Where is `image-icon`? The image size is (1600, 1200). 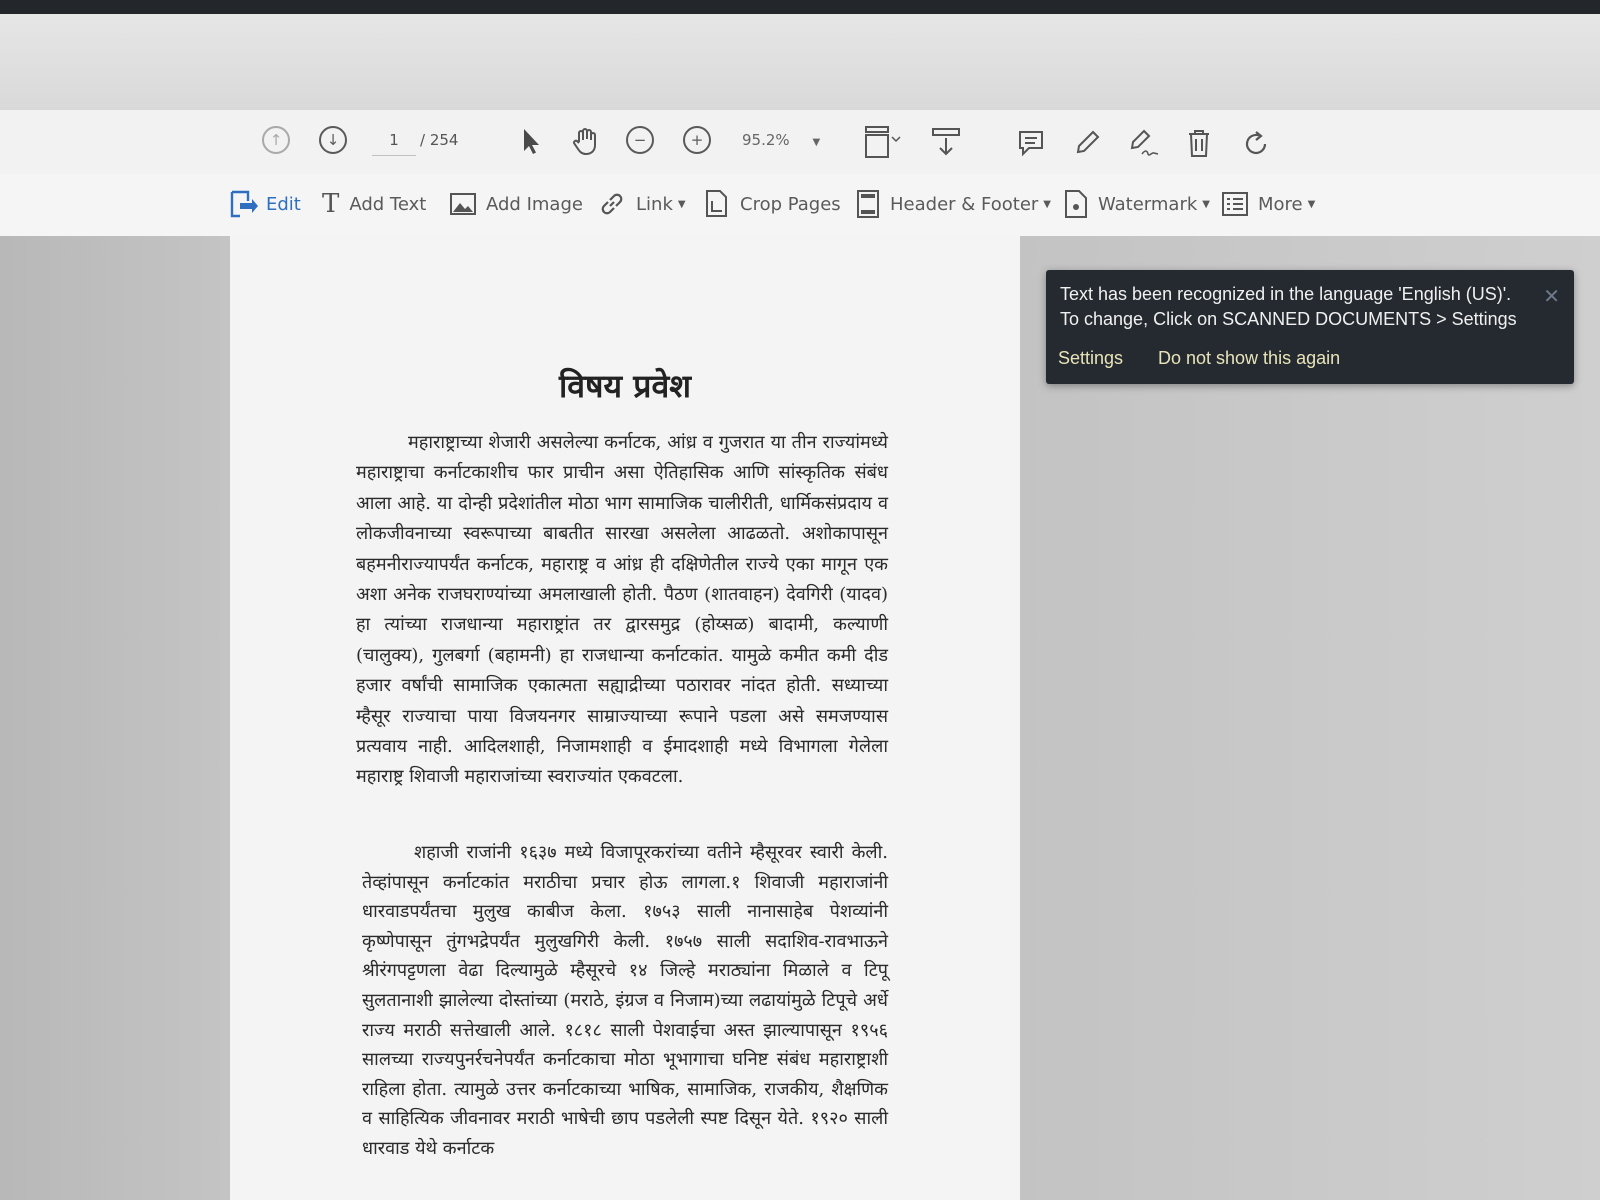
image-icon is located at coordinates (463, 204).